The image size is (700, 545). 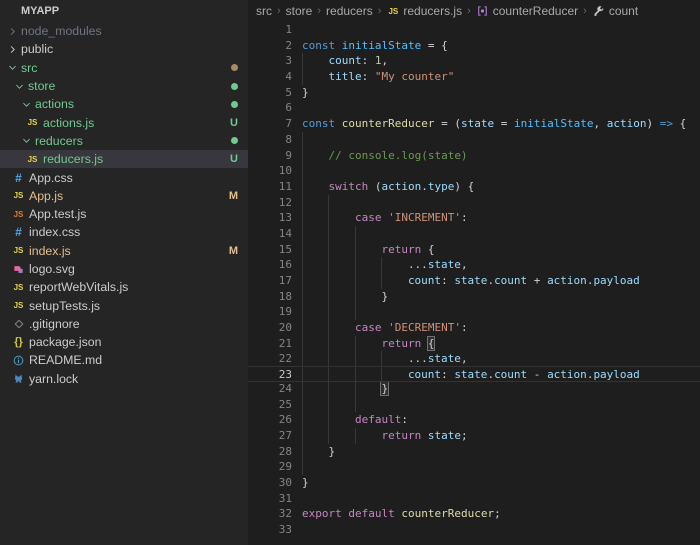 What do you see at coordinates (474, 218) in the screenshot?
I see `code-line-13: 13 case 'INCREMENT':` at bounding box center [474, 218].